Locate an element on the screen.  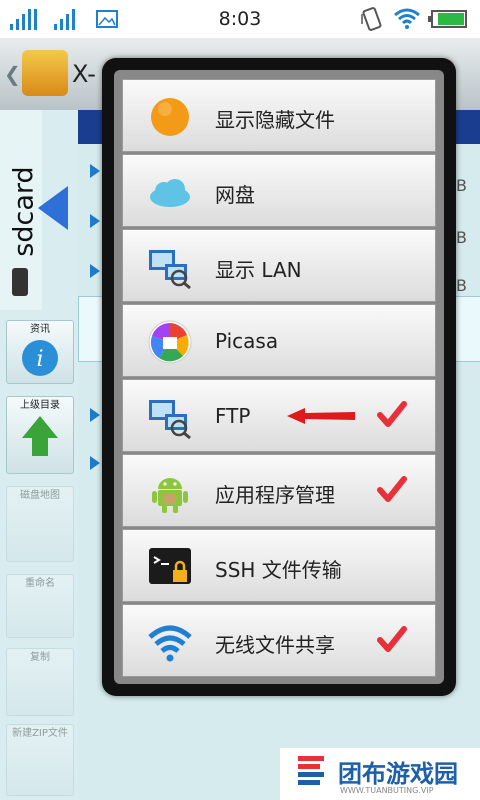
annotation-arrow-icon is located at coordinates (321, 416).